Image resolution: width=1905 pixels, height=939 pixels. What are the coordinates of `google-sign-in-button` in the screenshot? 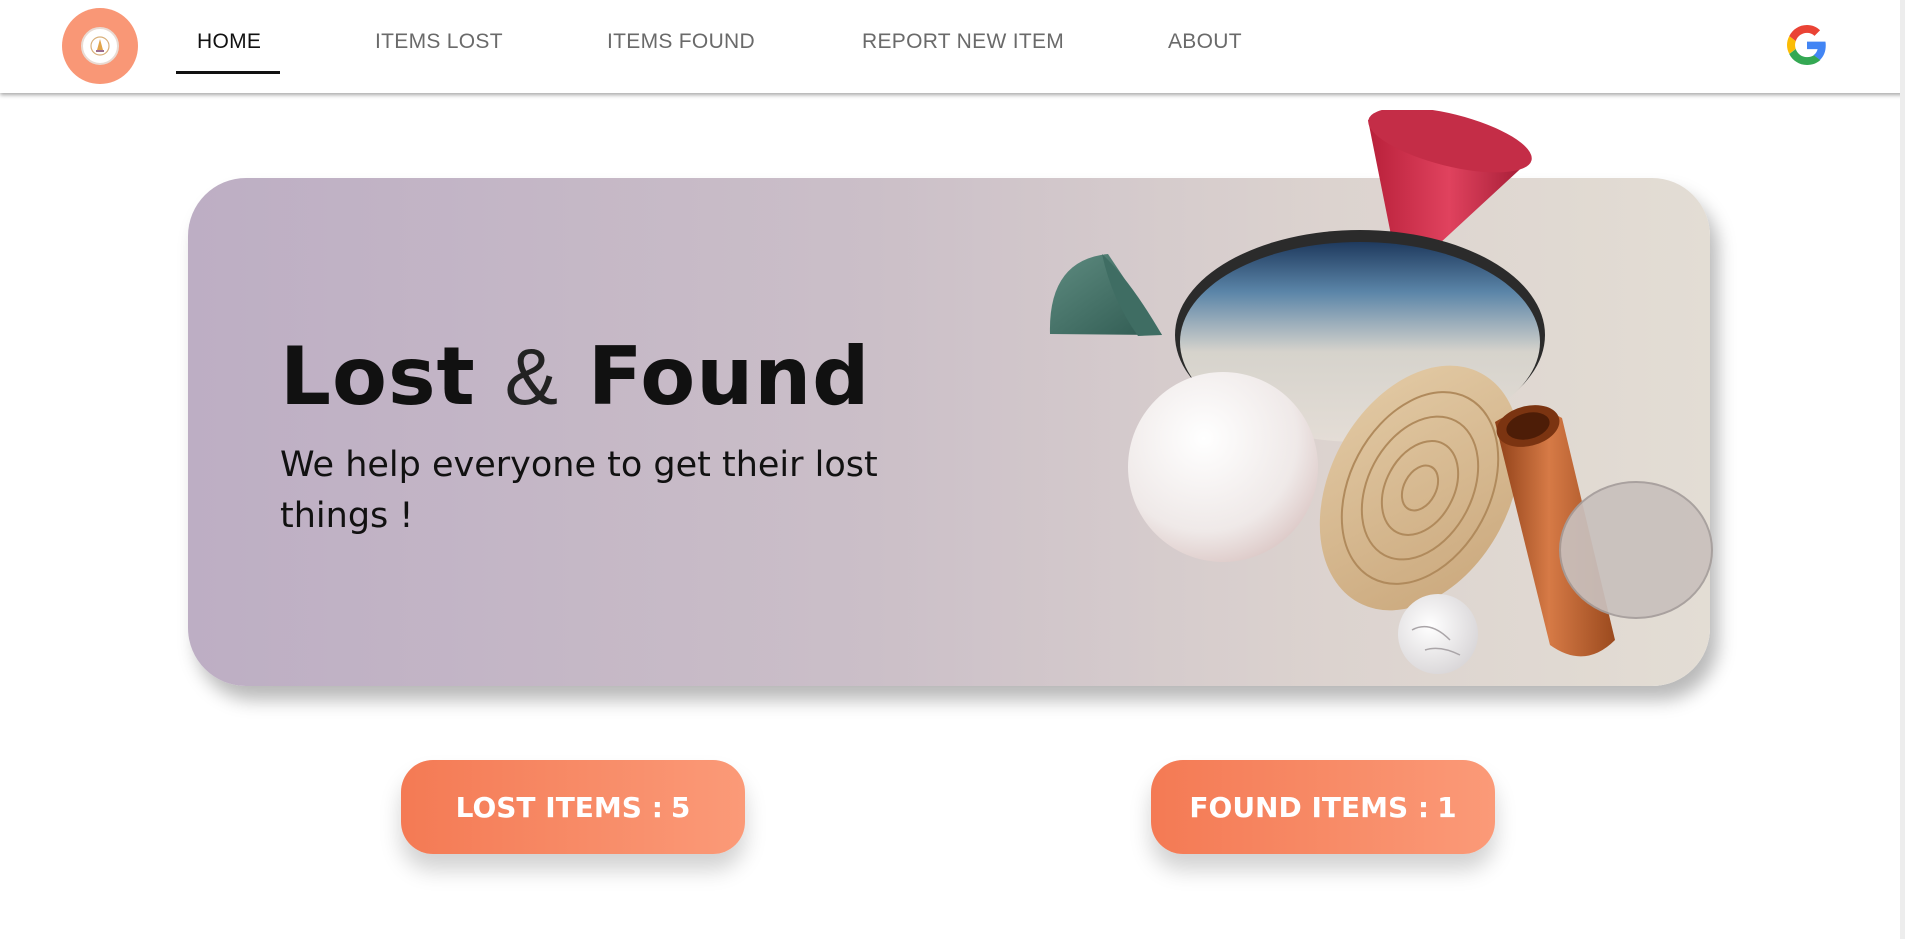 It's located at (1807, 45).